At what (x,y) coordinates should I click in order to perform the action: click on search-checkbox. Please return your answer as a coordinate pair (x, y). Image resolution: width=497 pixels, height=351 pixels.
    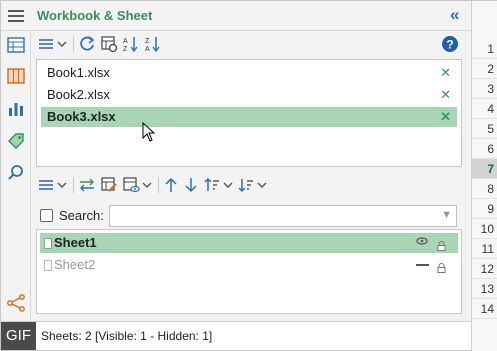
    Looking at the image, I should click on (46, 215).